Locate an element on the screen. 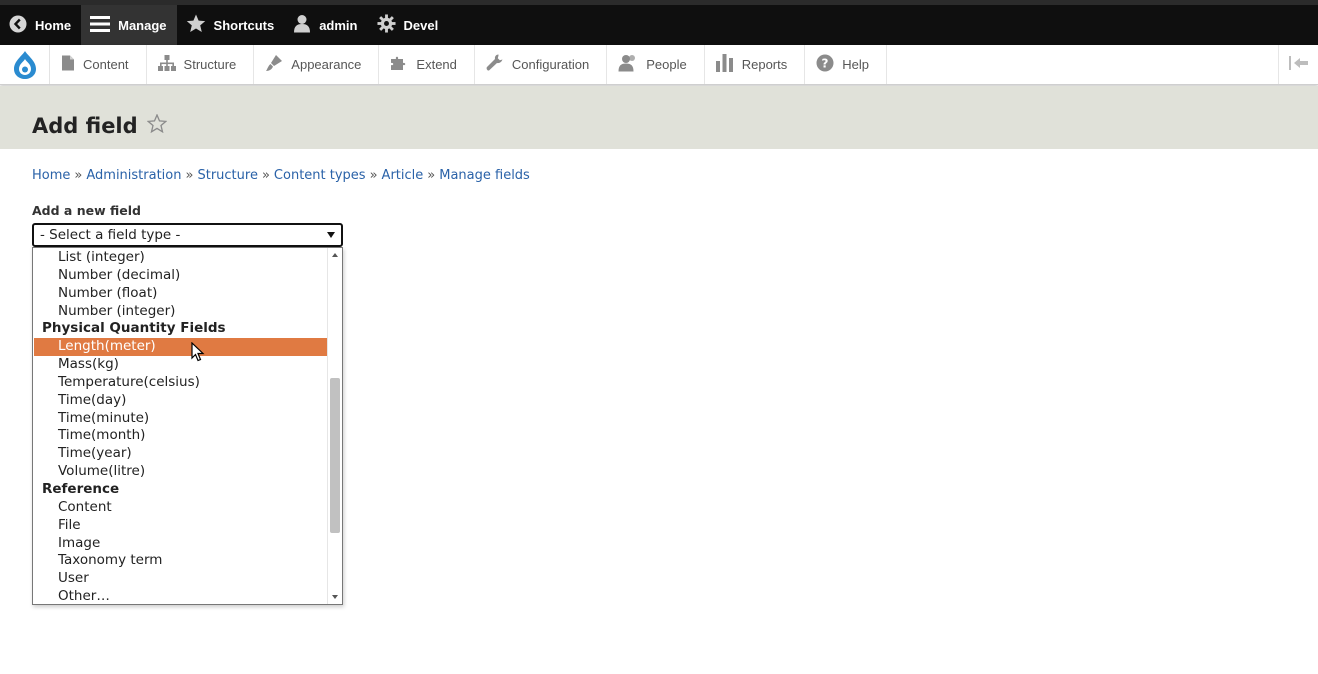  dropdown-option: User is located at coordinates (180, 579).